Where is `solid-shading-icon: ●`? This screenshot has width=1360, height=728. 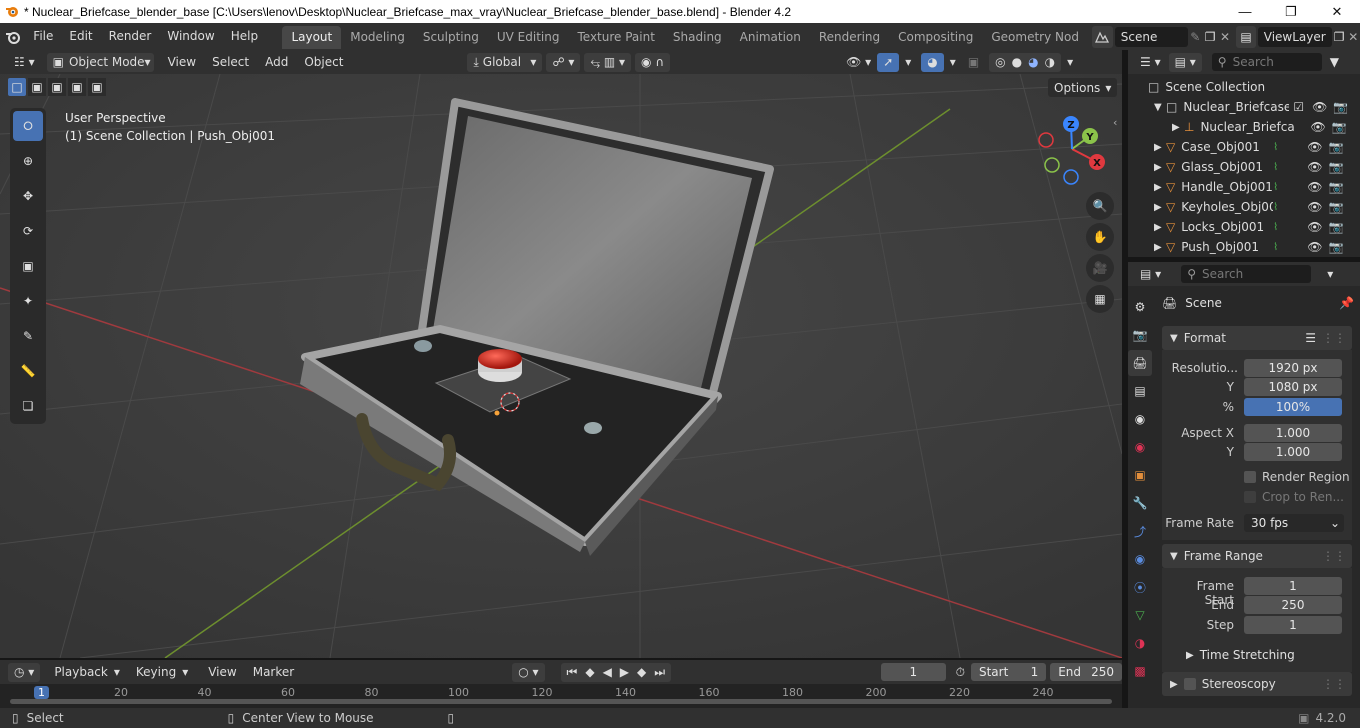
solid-shading-icon: ● is located at coordinates (1017, 62).